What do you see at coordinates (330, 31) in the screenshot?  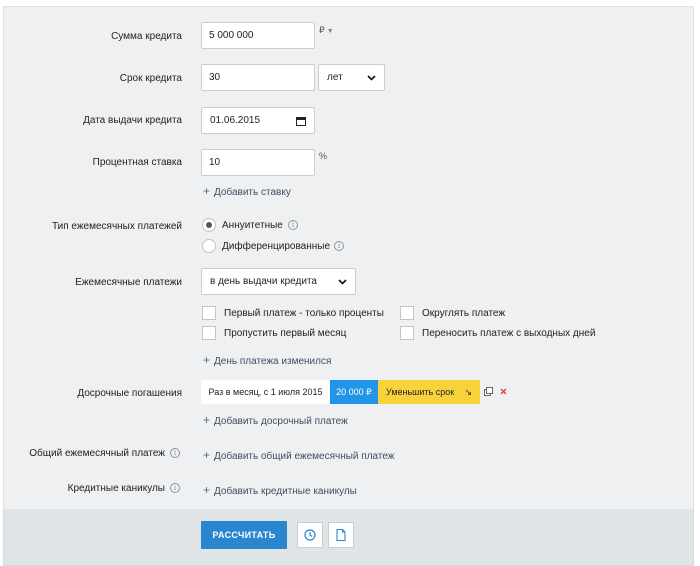 I see `chevron-down-icon: ▼` at bounding box center [330, 31].